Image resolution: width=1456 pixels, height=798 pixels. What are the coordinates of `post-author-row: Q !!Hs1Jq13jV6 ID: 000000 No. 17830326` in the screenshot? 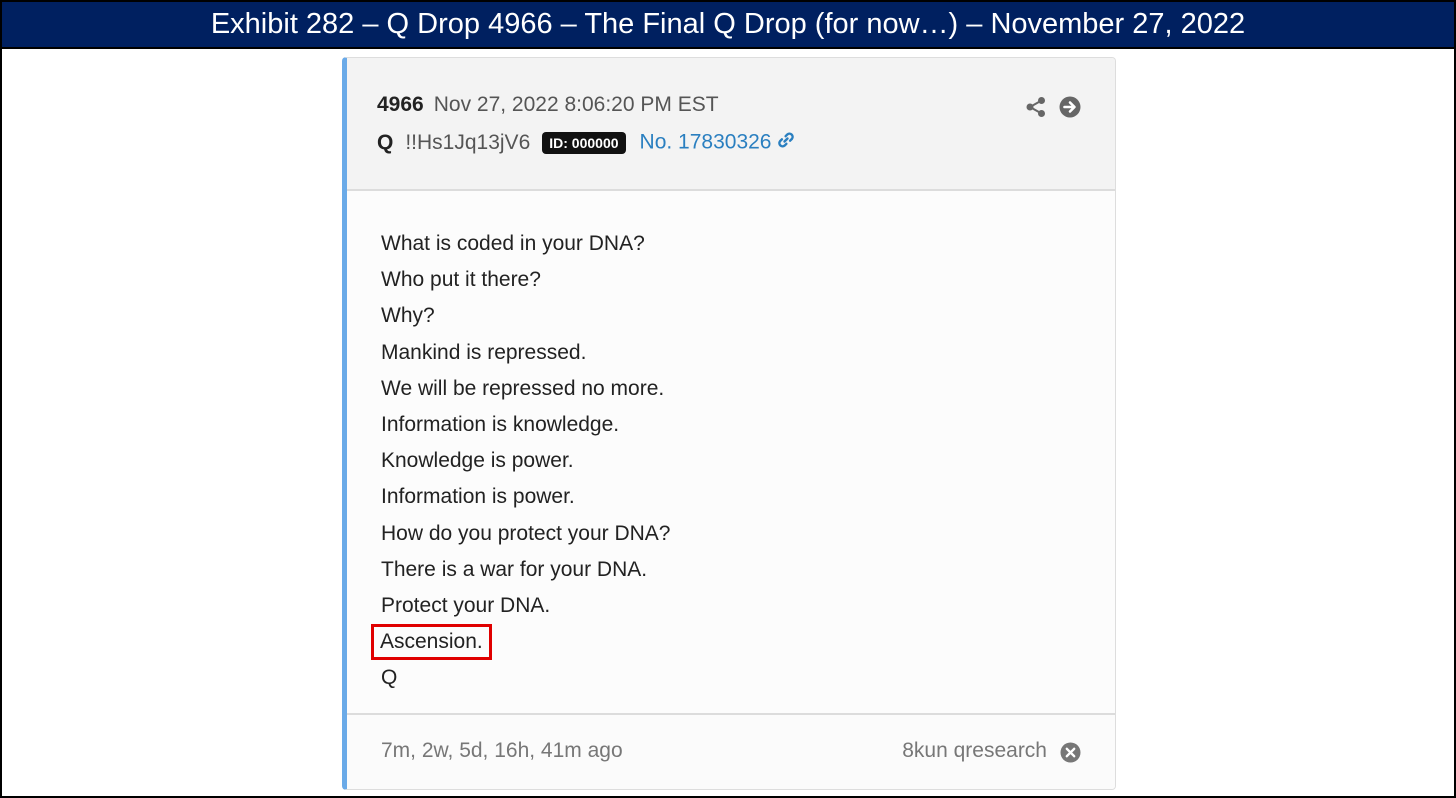 It's located at (586, 143).